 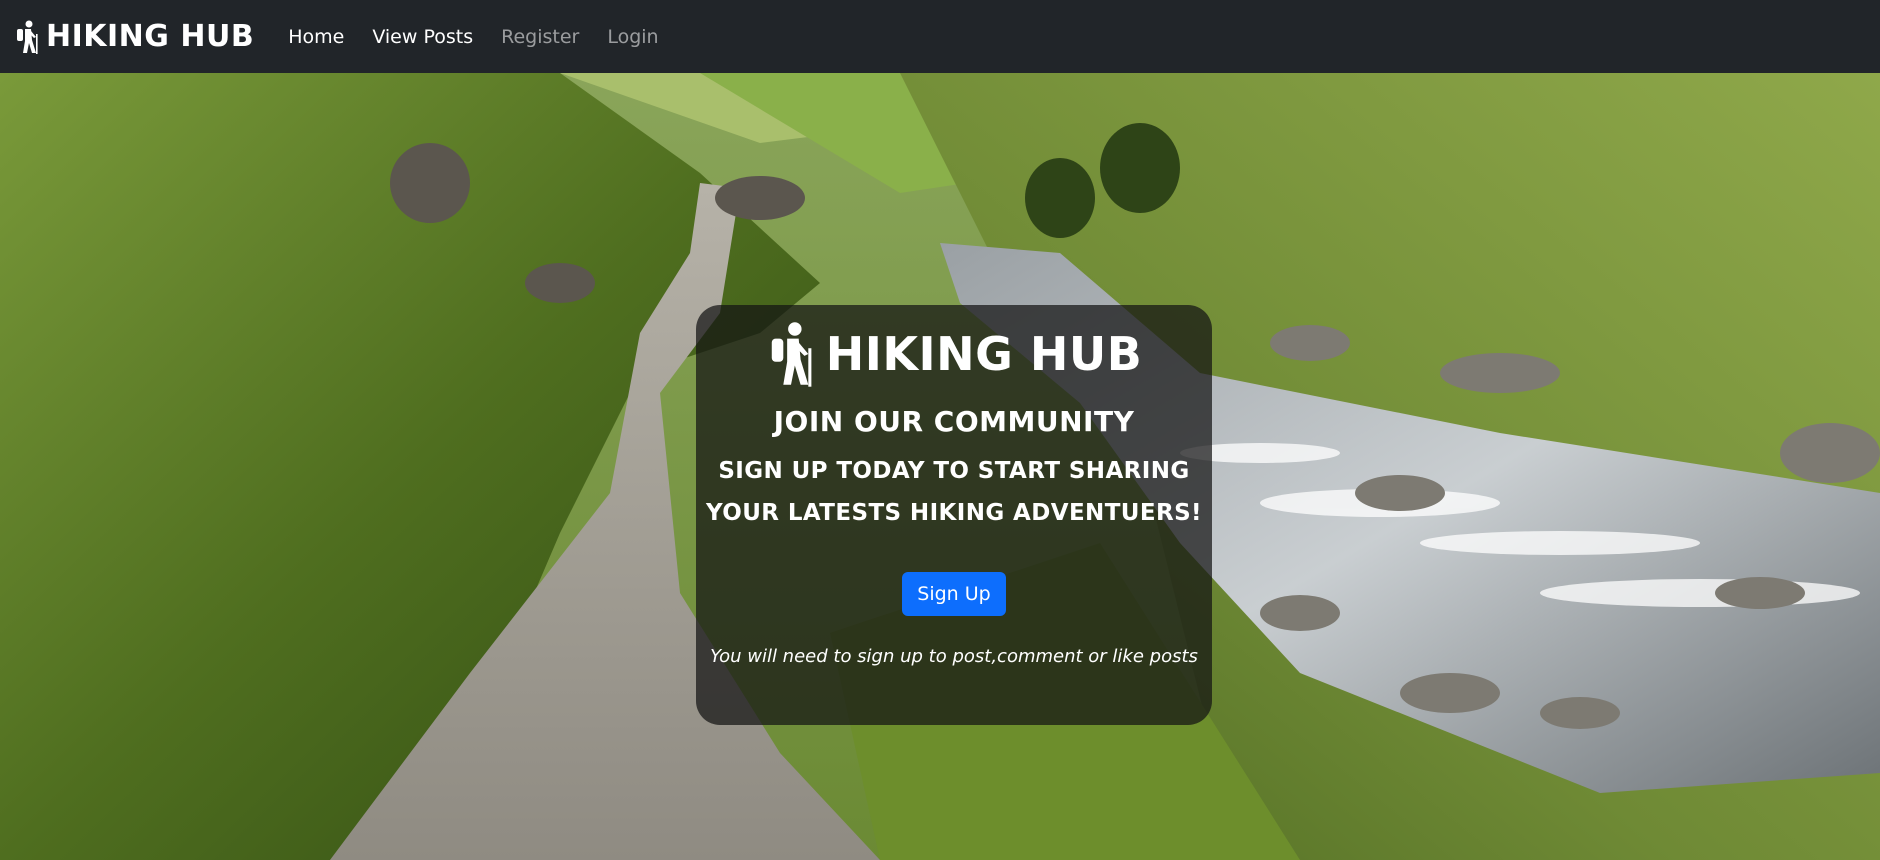 I want to click on card-brand: HIKING HUB, so click(x=954, y=354).